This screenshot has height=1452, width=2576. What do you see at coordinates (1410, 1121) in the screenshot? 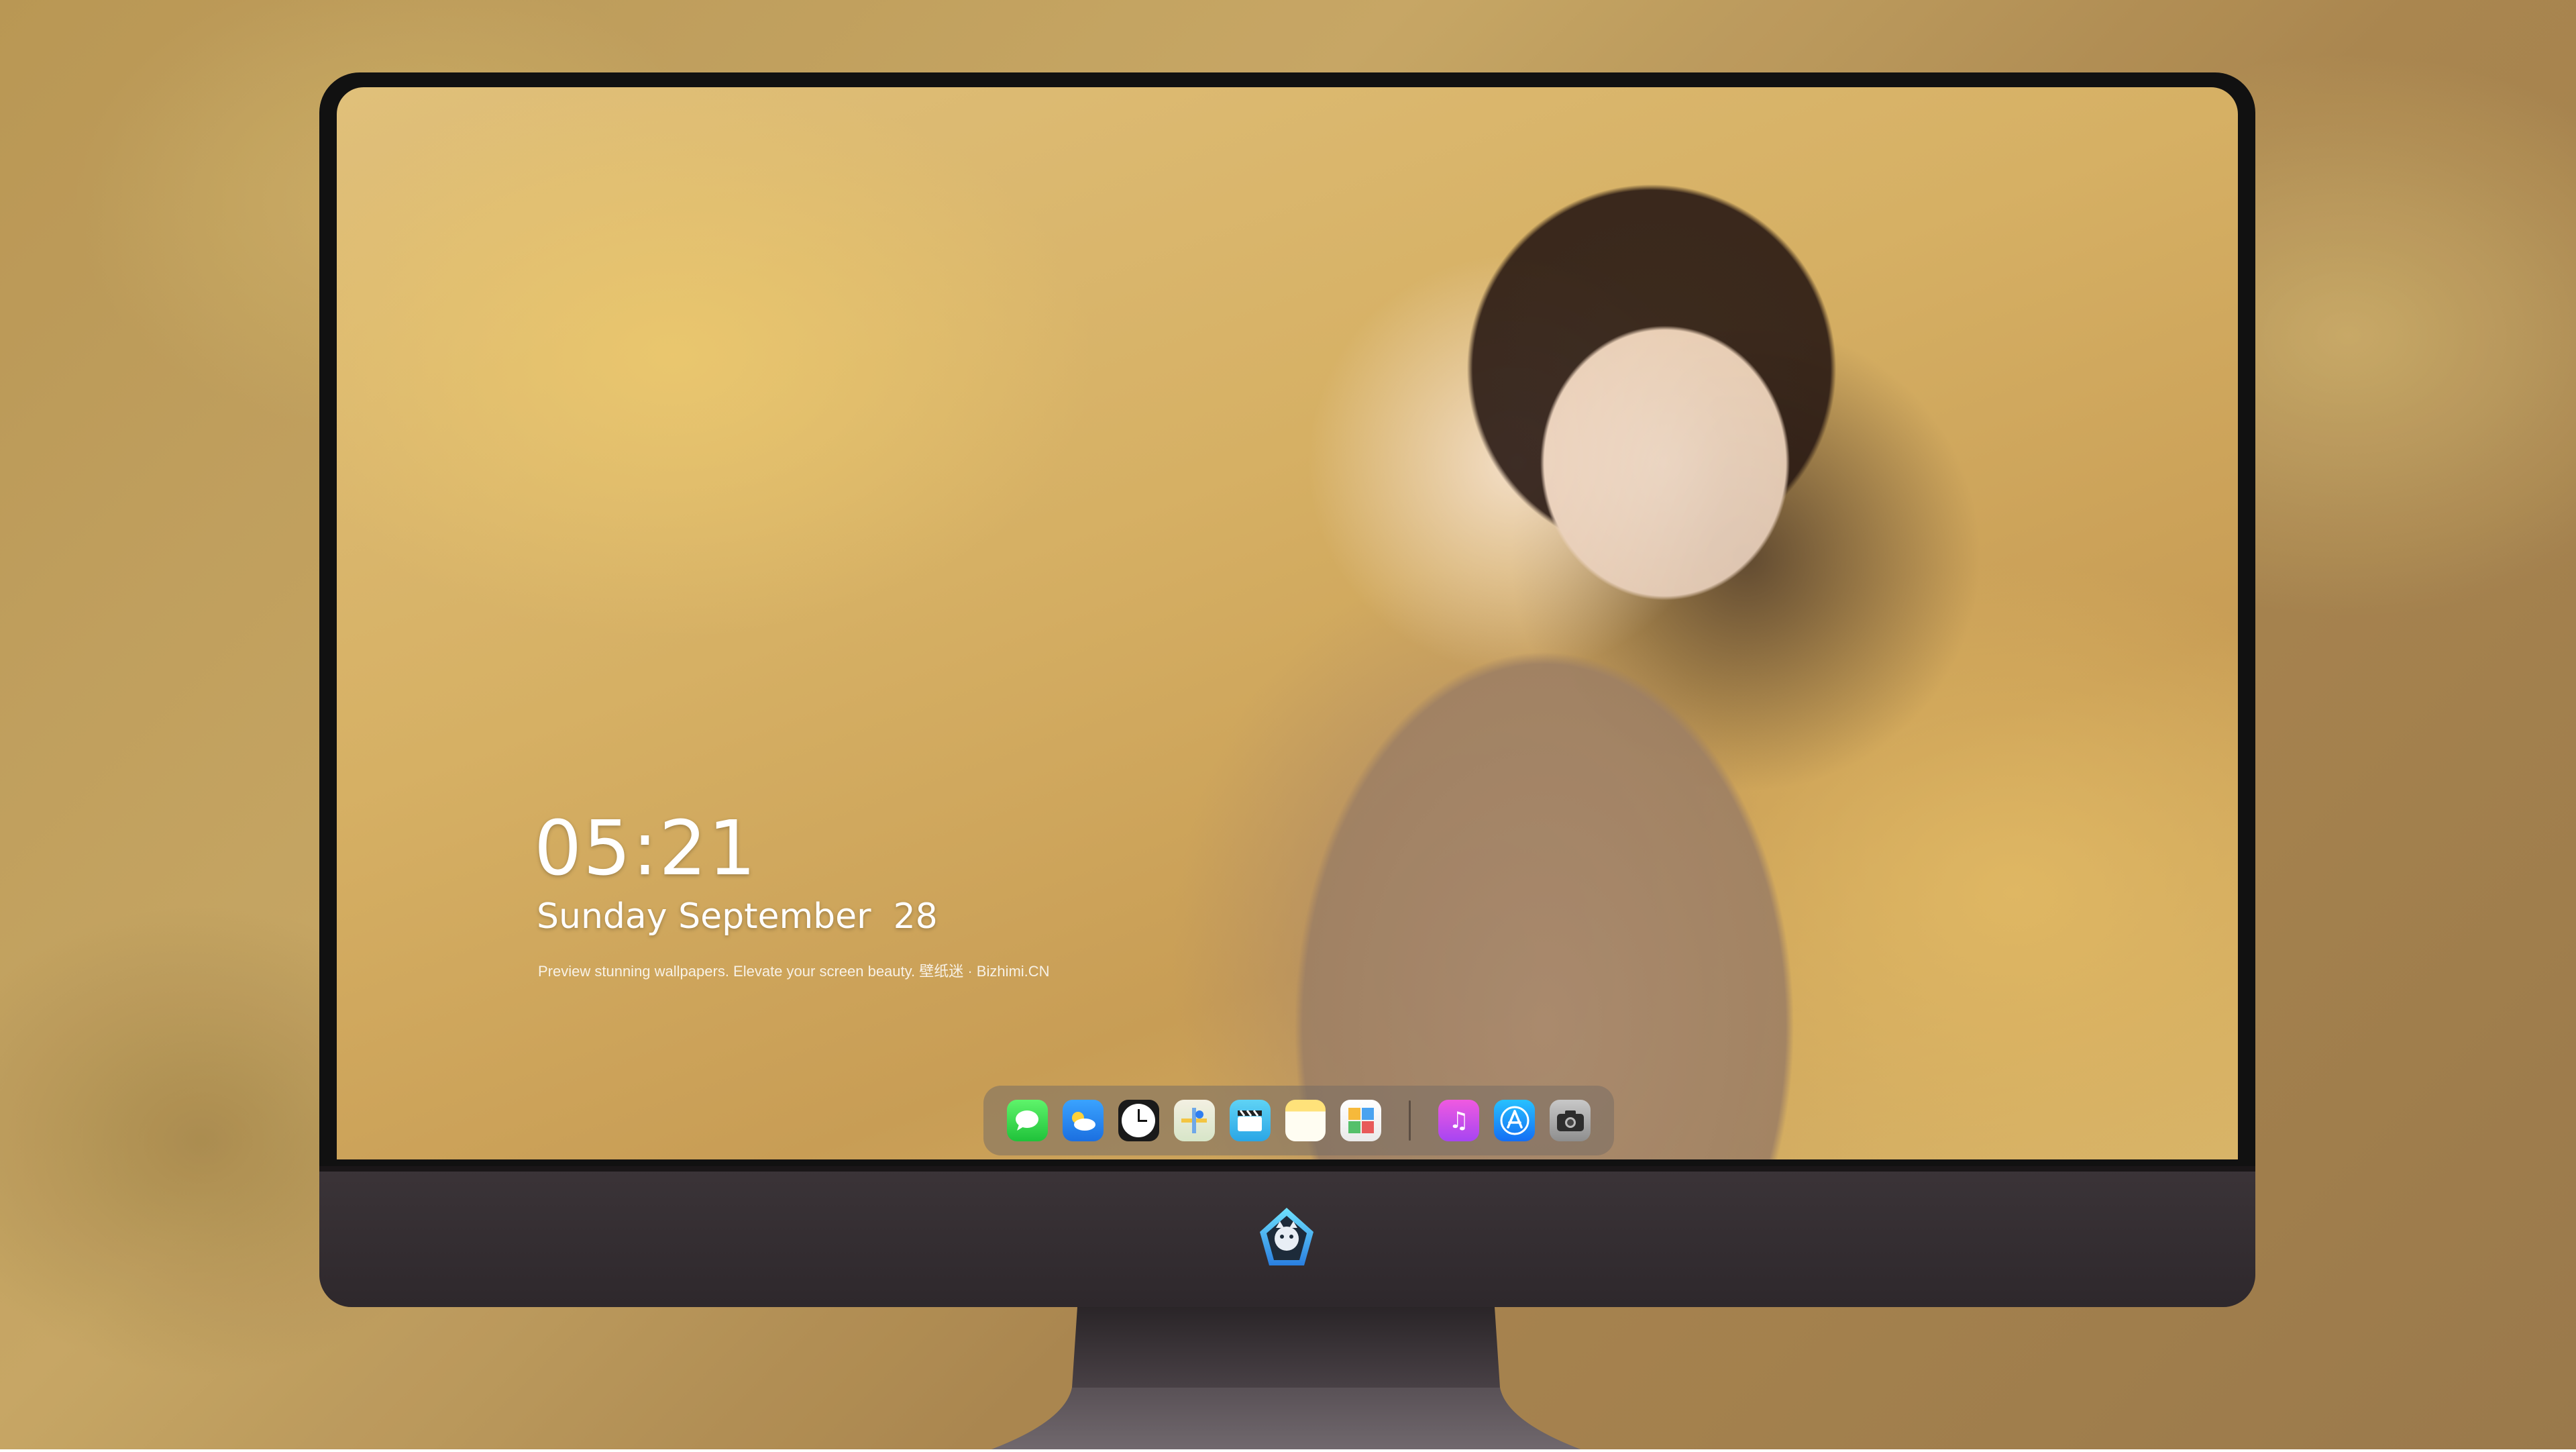
I see `dock-separator` at bounding box center [1410, 1121].